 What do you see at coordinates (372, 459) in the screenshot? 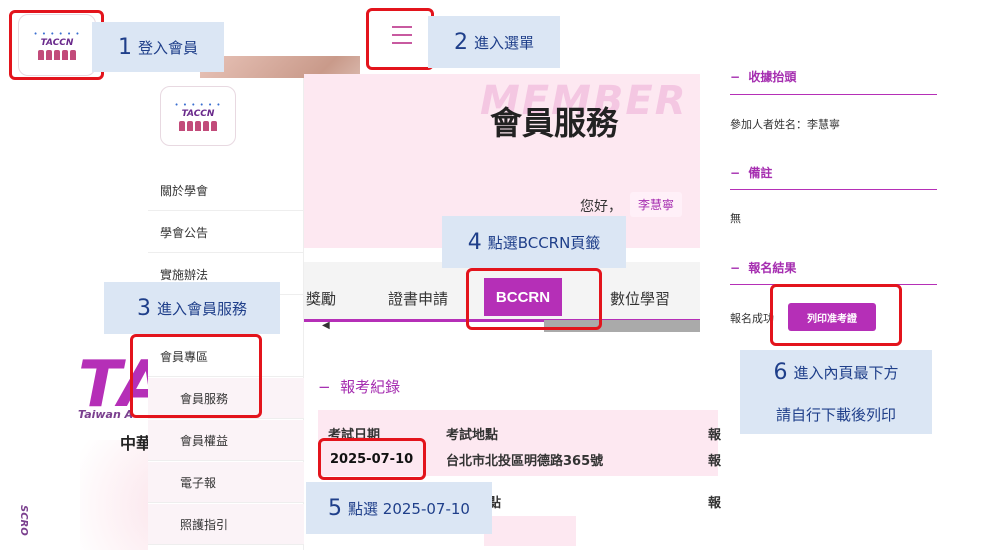
I see `highlight-exam-date` at bounding box center [372, 459].